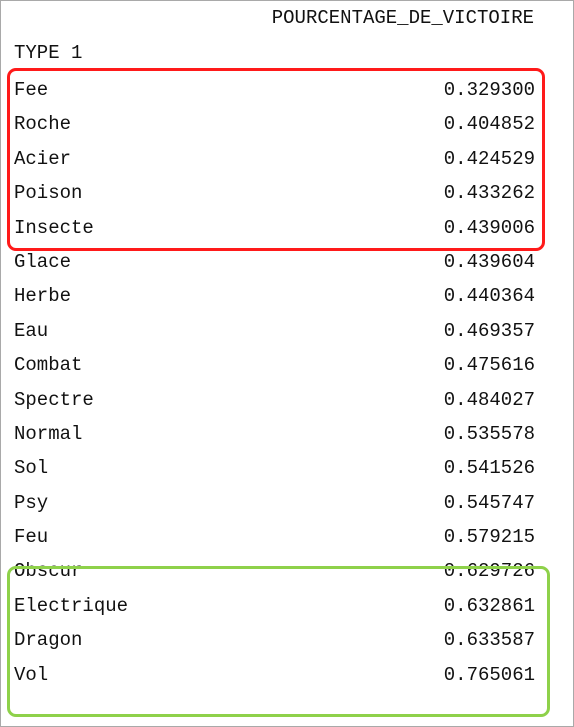 The height and width of the screenshot is (727, 574). I want to click on row-value: 0.633587, so click(489, 640).